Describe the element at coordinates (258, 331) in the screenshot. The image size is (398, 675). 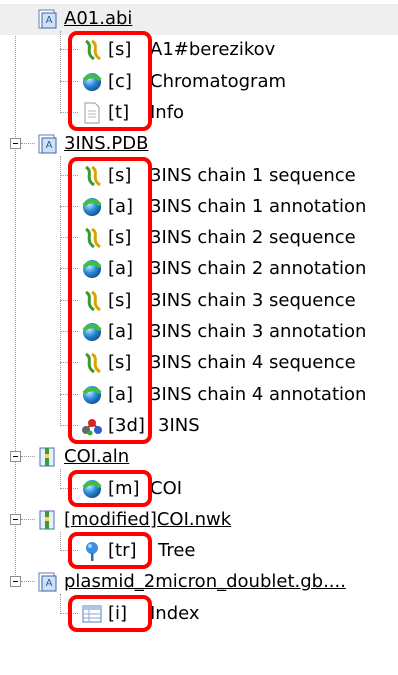
I see `object-name: 3INS chain 3 annotation` at that location.